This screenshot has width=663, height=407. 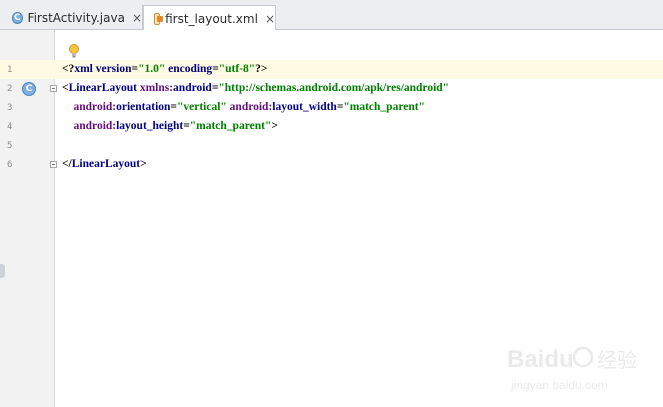 I want to click on class-gutter-icon: C, so click(x=29, y=89).